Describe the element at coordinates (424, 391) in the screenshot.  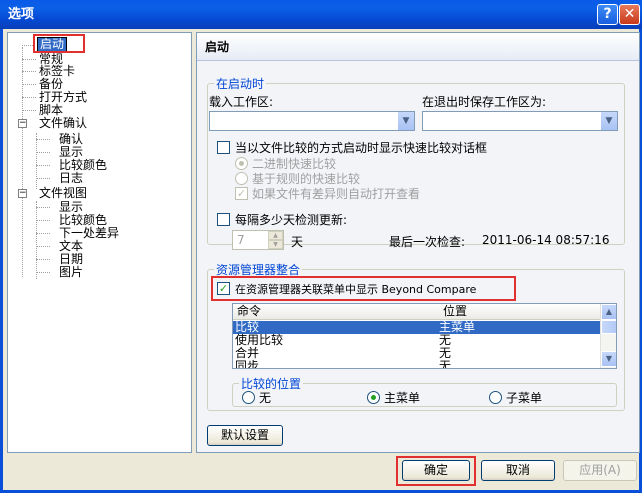
I see `compare-position-group: 比较的位置` at that location.